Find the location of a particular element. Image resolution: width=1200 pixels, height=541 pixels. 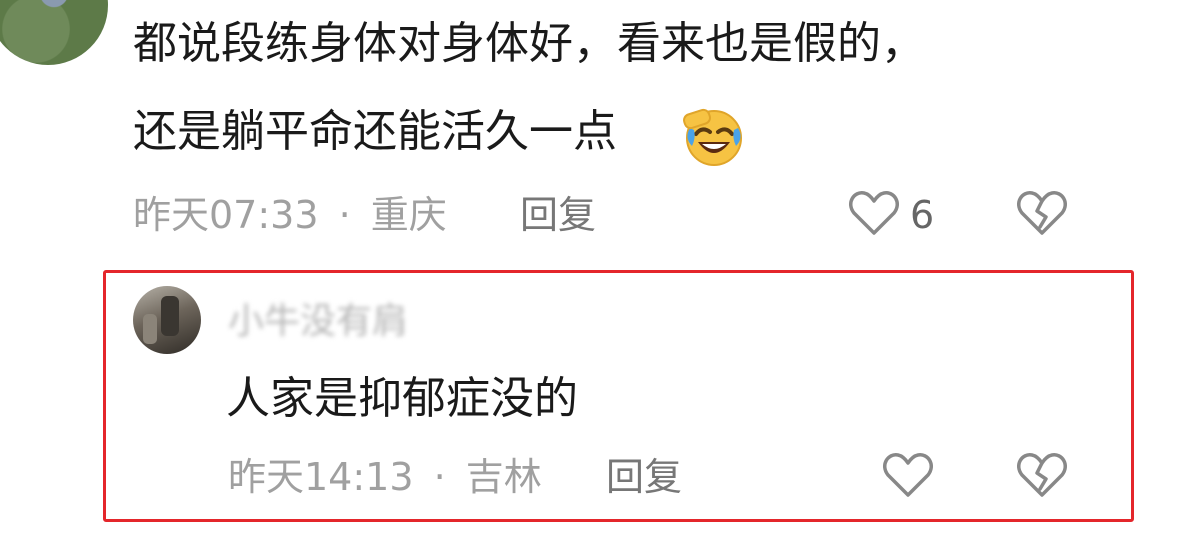

reply-time: 昨天14:13 is located at coordinates (321, 477).